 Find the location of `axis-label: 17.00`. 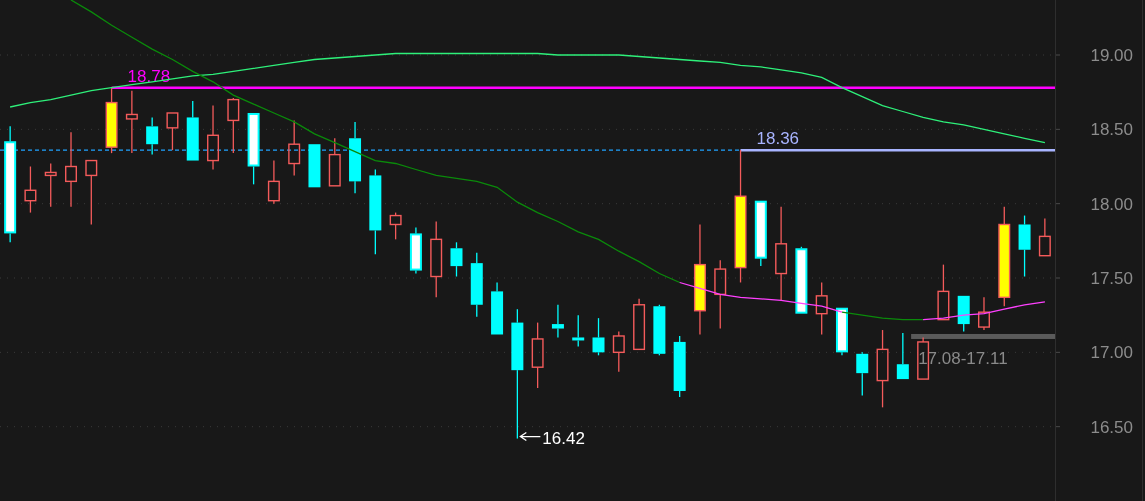

axis-label: 17.00 is located at coordinates (1111, 353).